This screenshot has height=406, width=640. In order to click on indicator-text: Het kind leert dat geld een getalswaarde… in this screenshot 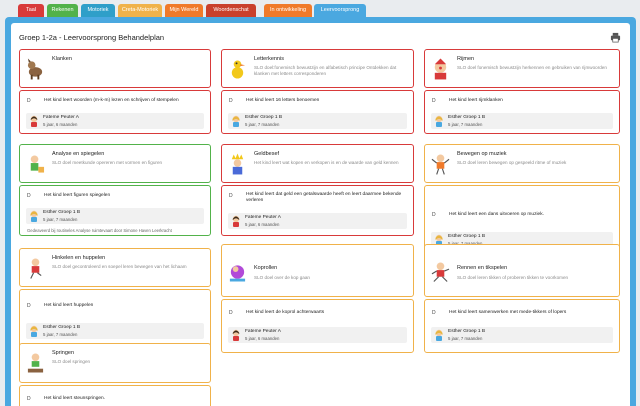, I will do `click(324, 197)`.